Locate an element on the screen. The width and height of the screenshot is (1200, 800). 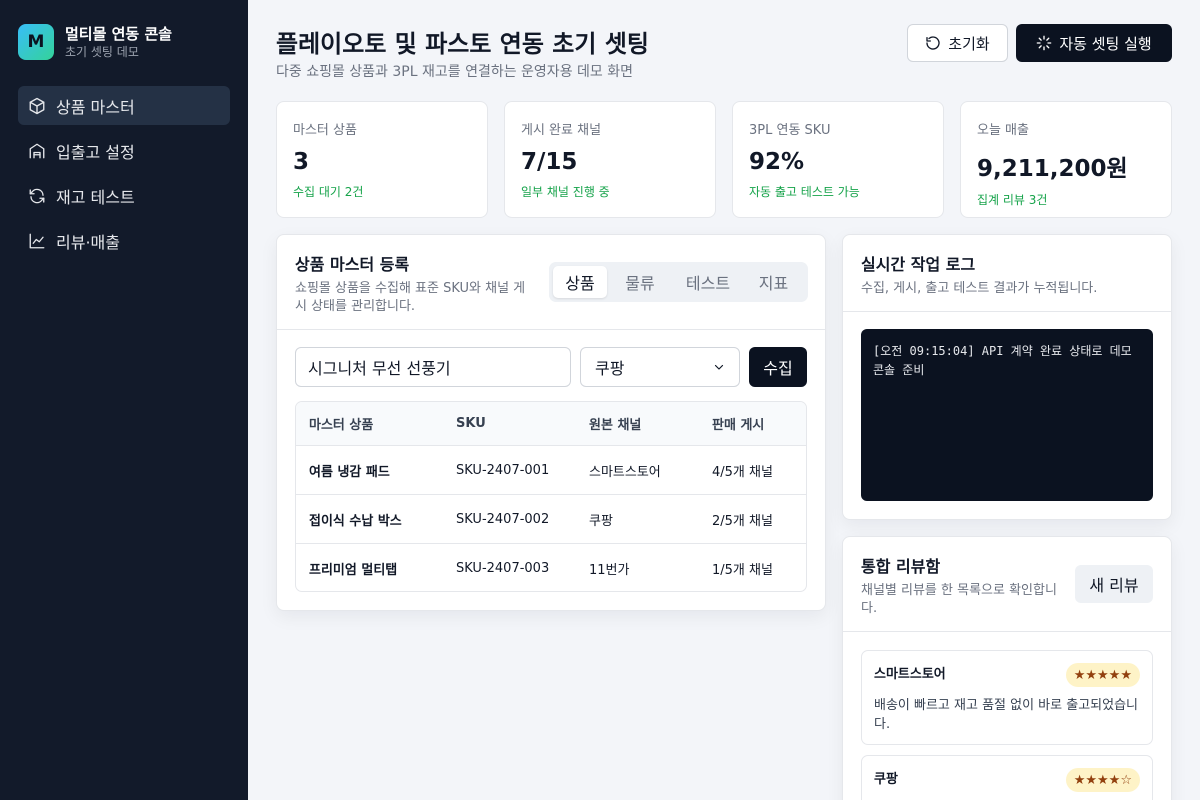
review-stars-badge: ★★★★☆ is located at coordinates (1102, 780).